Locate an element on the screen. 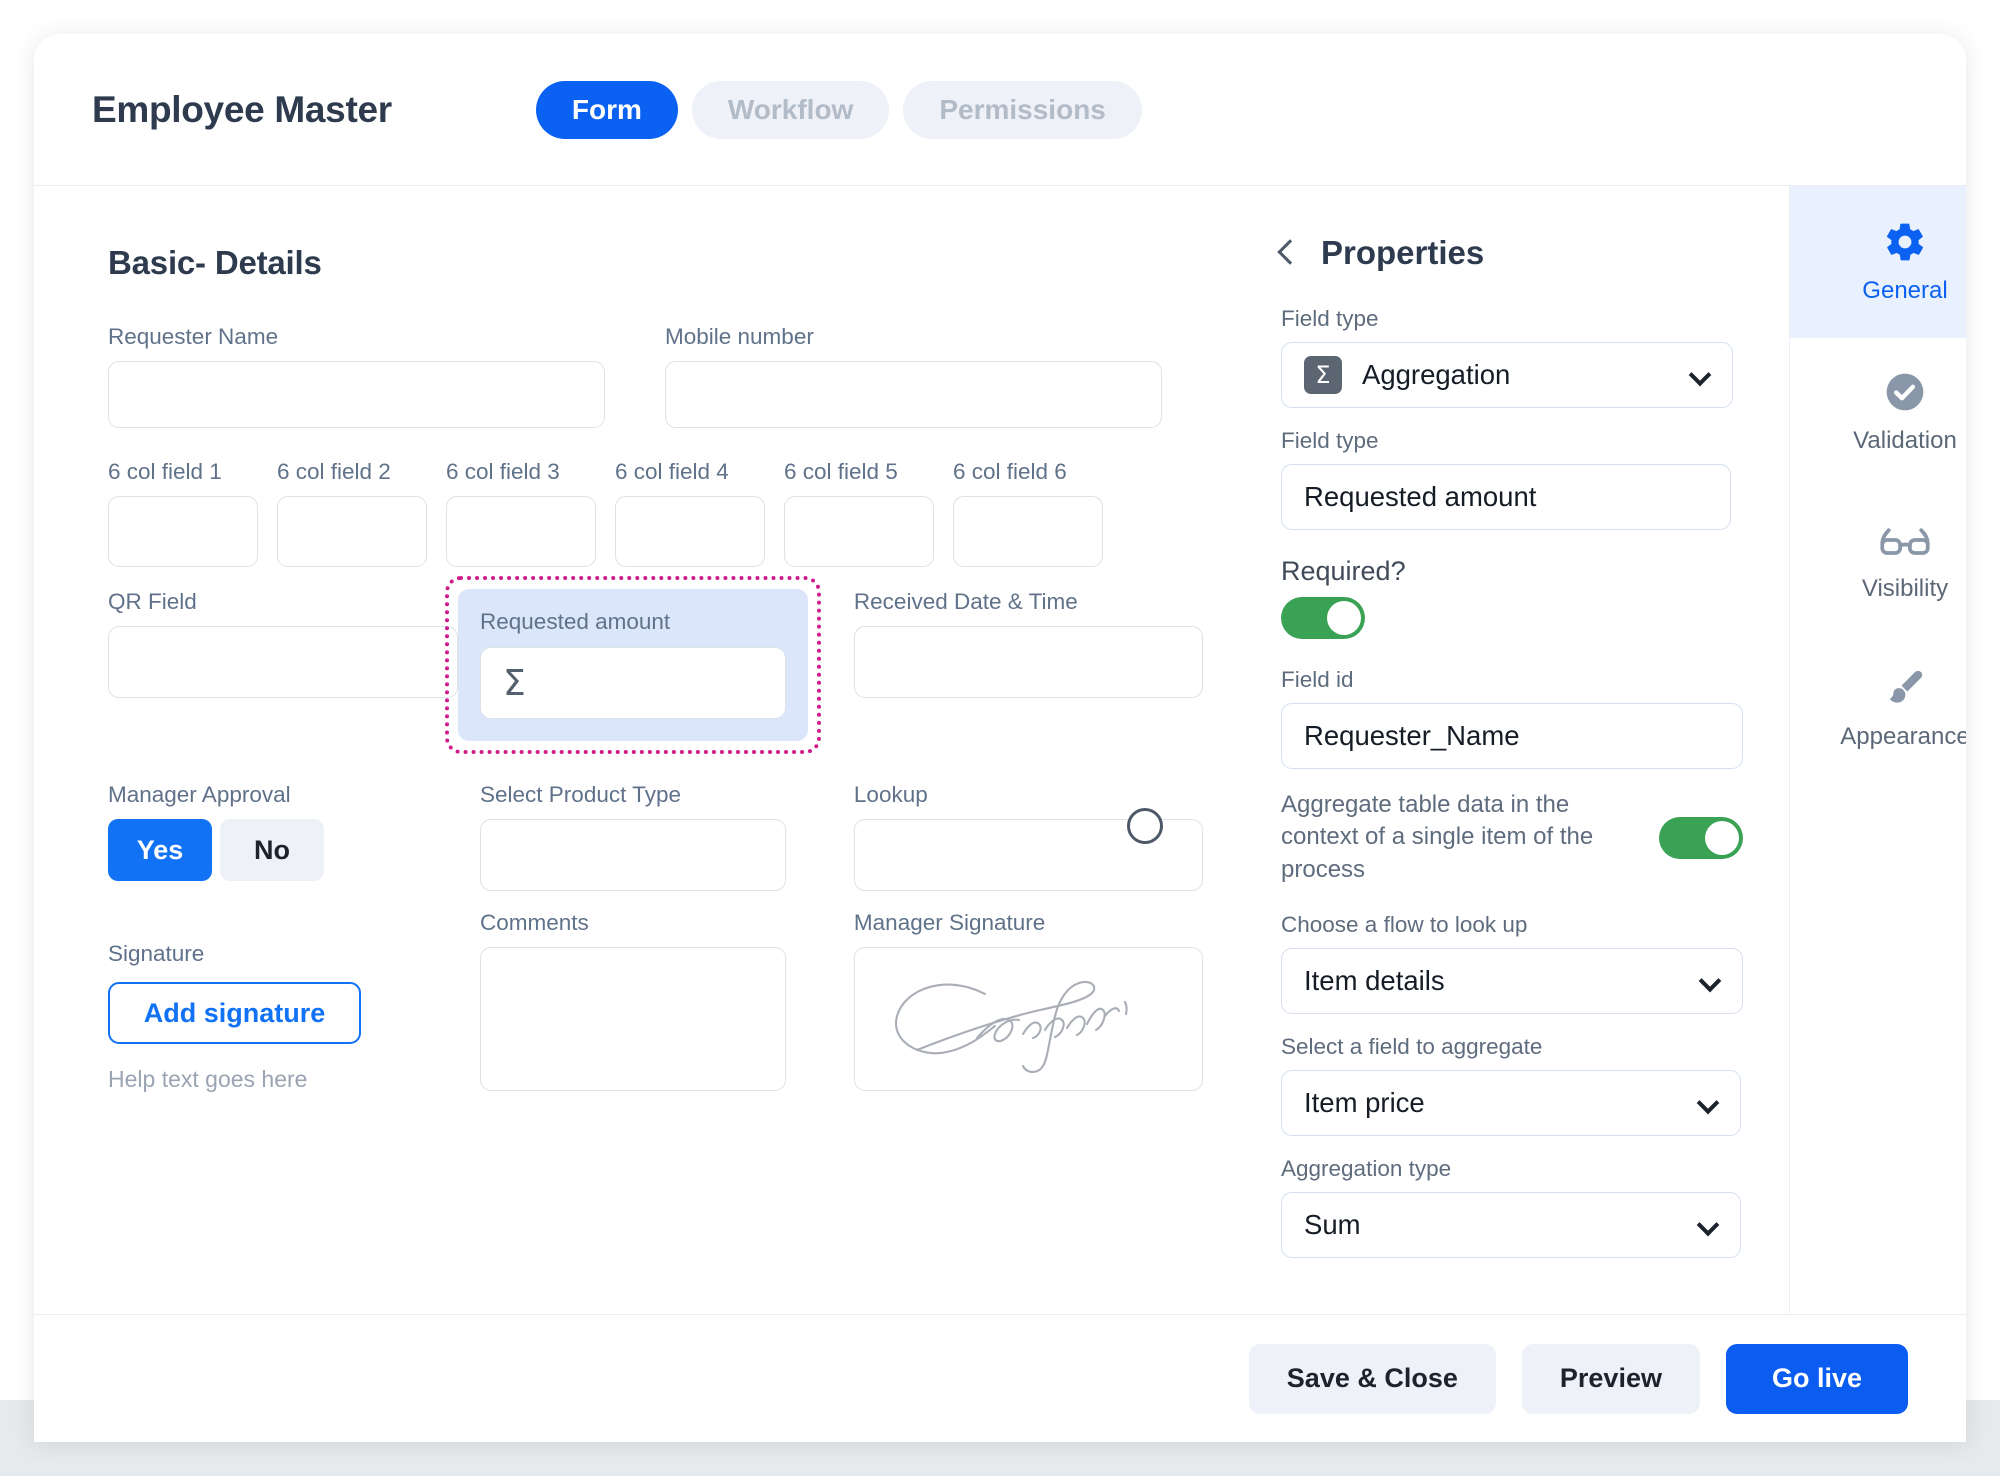 This screenshot has height=1476, width=2000. aggregate-field-label: Select a field to aggregate is located at coordinates (1412, 1047).